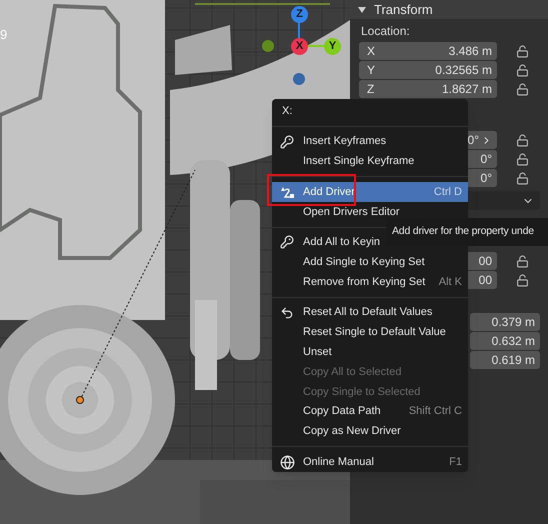 The image size is (548, 524). I want to click on keys-icon, so click(287, 242).